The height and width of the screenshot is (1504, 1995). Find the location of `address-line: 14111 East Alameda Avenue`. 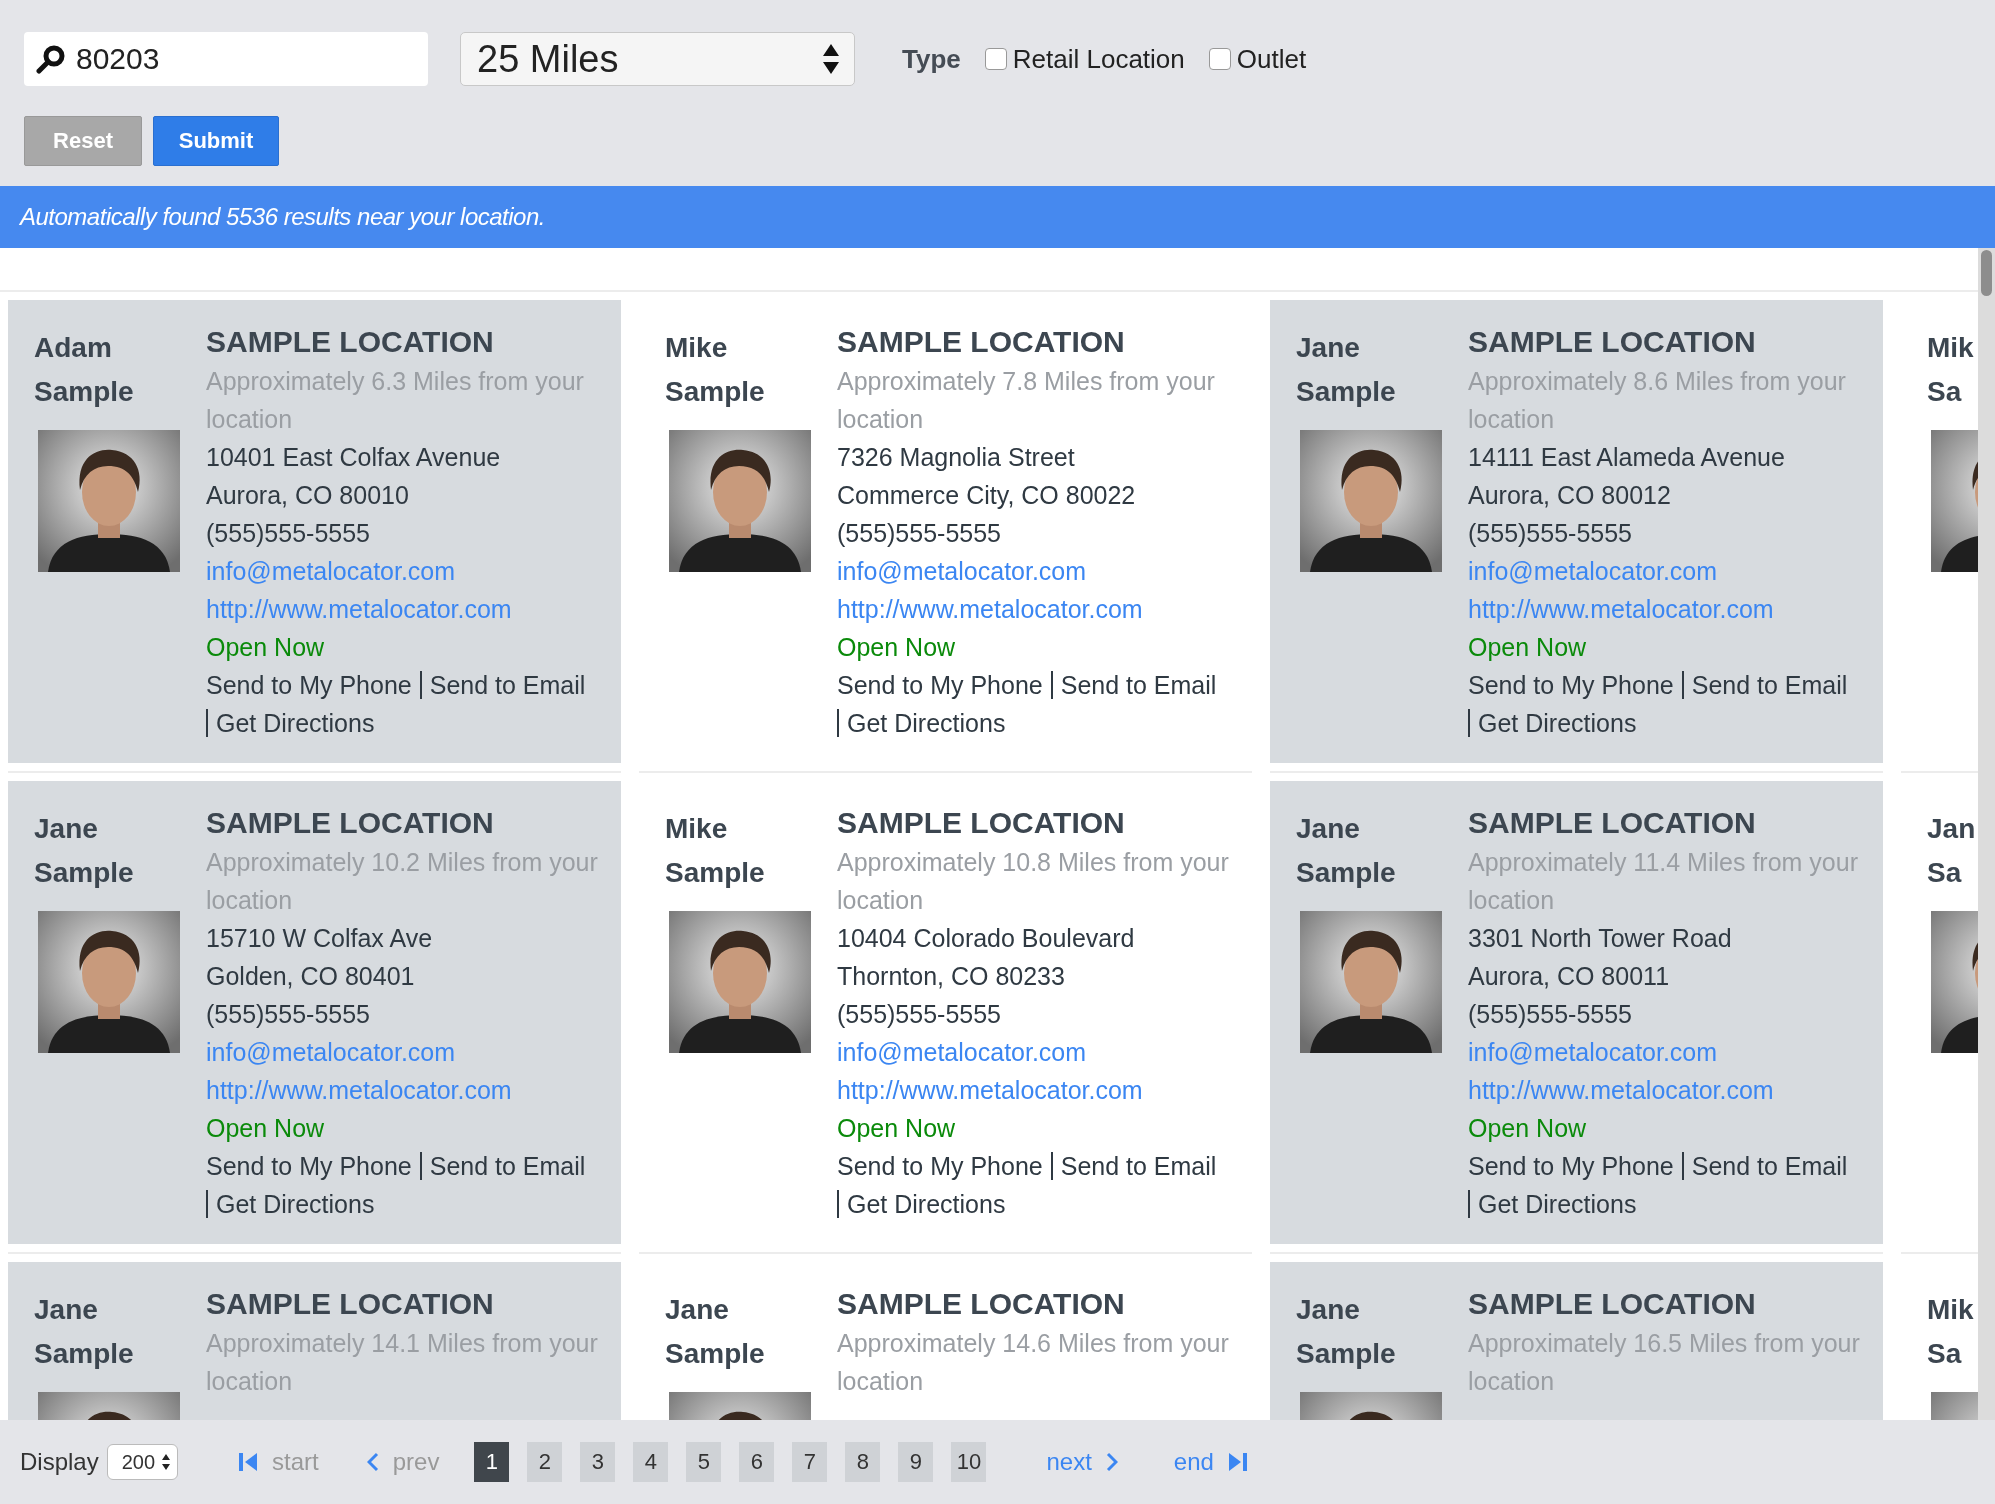

address-line: 14111 East Alameda Avenue is located at coordinates (1627, 457).